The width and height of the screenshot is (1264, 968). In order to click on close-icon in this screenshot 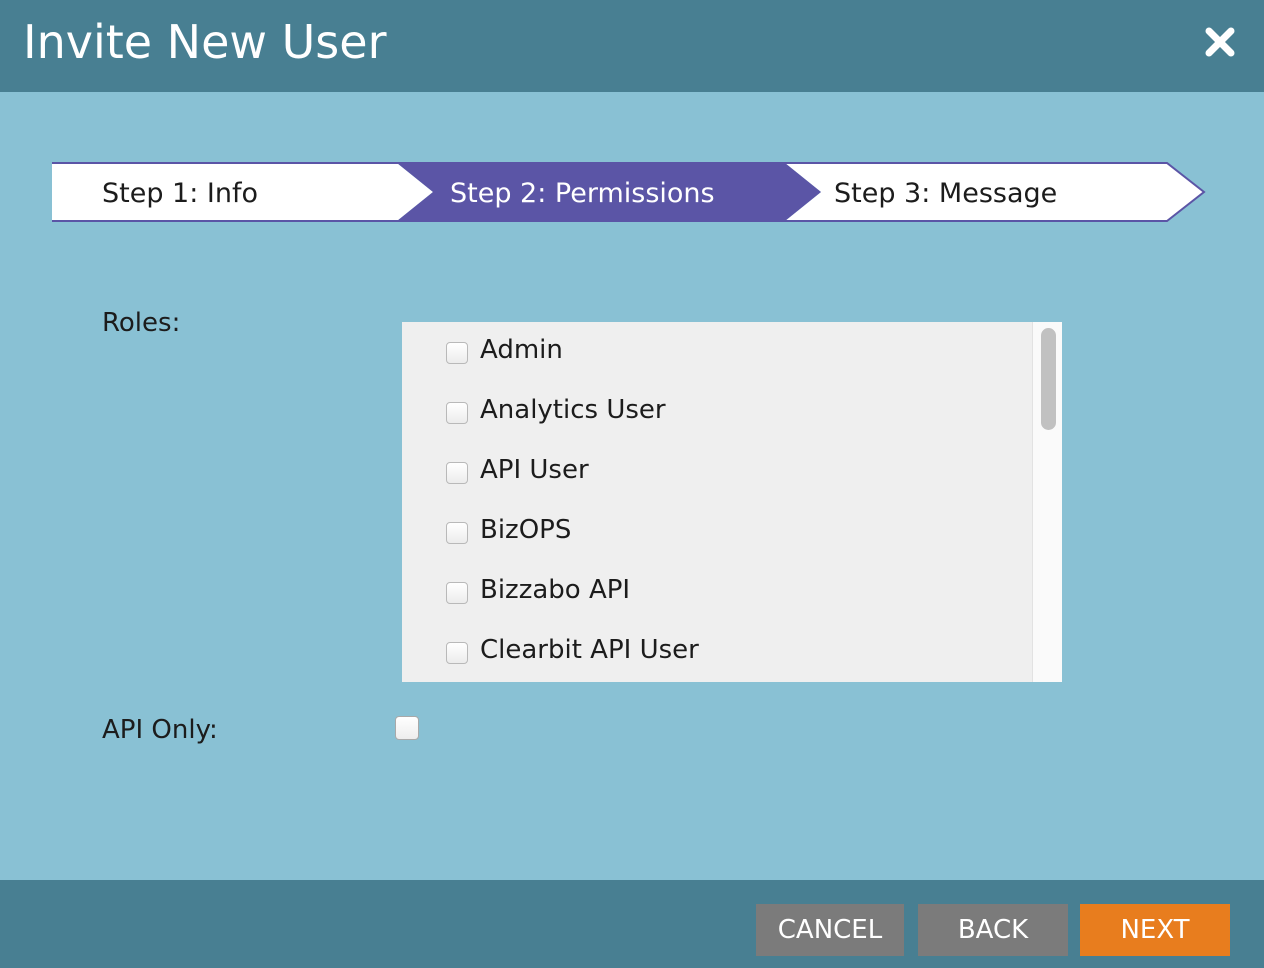, I will do `click(1220, 42)`.